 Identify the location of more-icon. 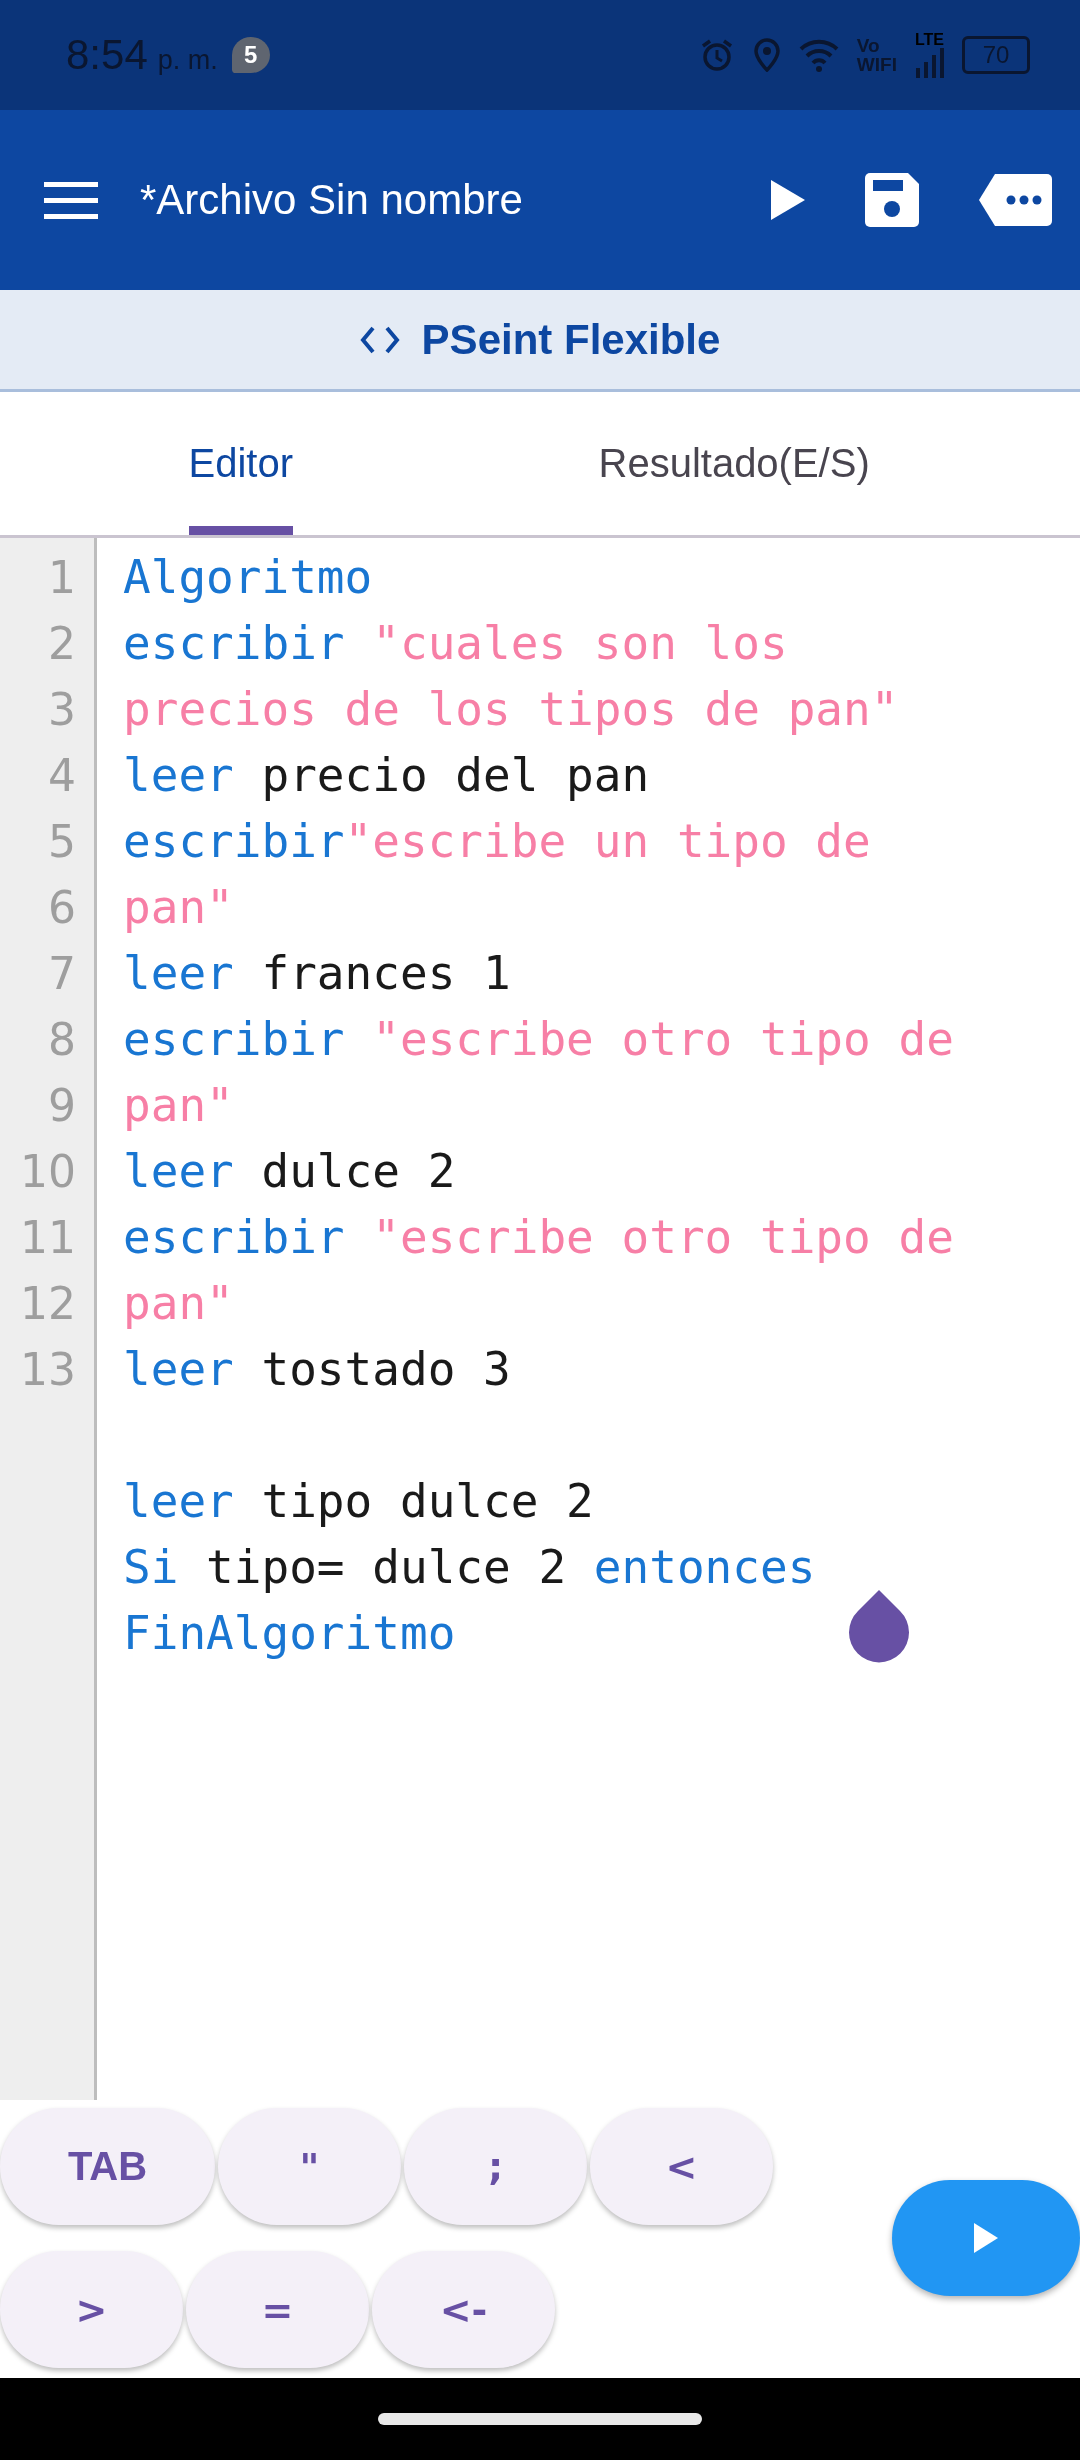
(1015, 200).